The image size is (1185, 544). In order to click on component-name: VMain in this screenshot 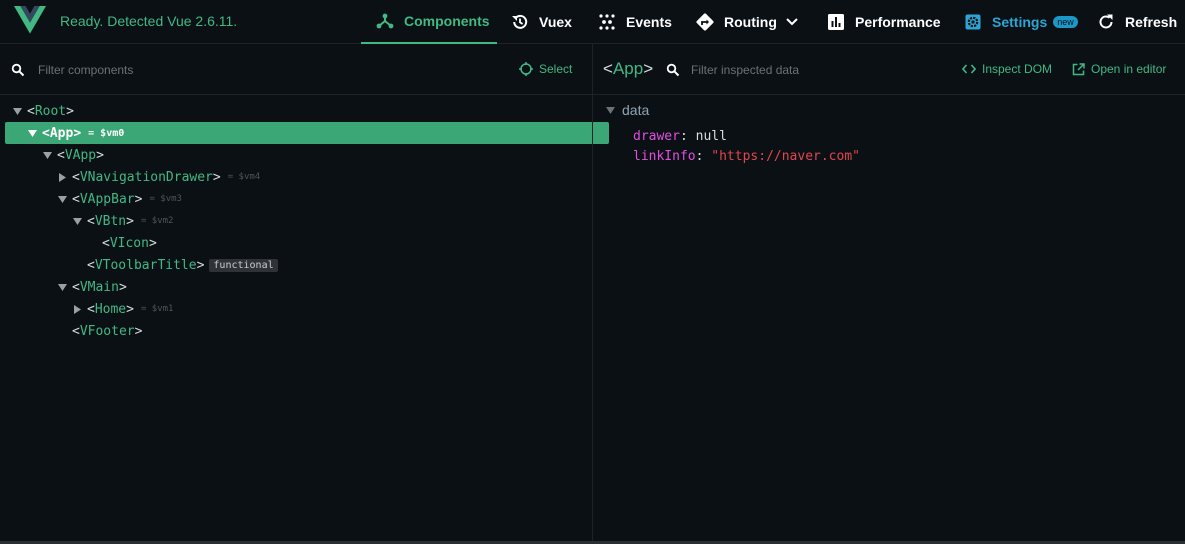, I will do `click(99, 287)`.